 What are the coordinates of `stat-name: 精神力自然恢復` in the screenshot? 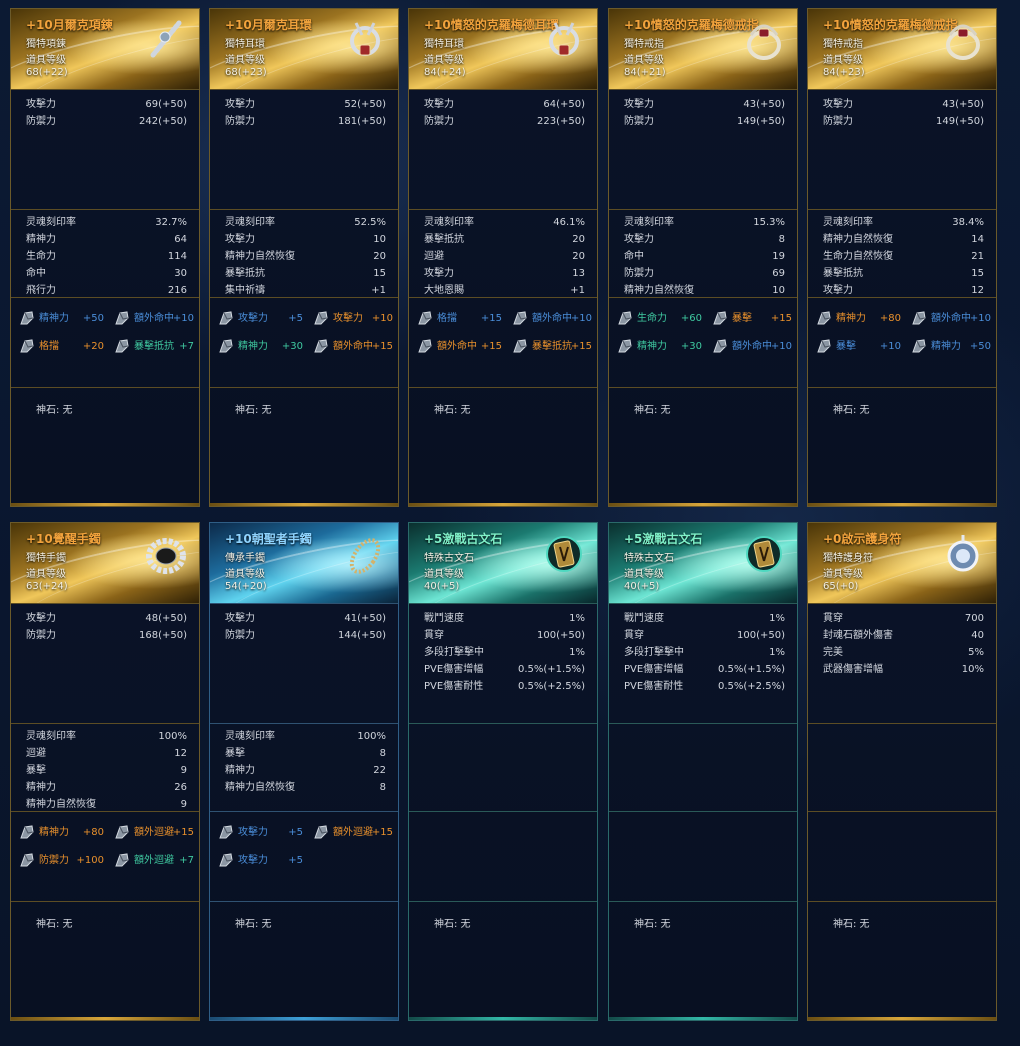 It's located at (260, 256).